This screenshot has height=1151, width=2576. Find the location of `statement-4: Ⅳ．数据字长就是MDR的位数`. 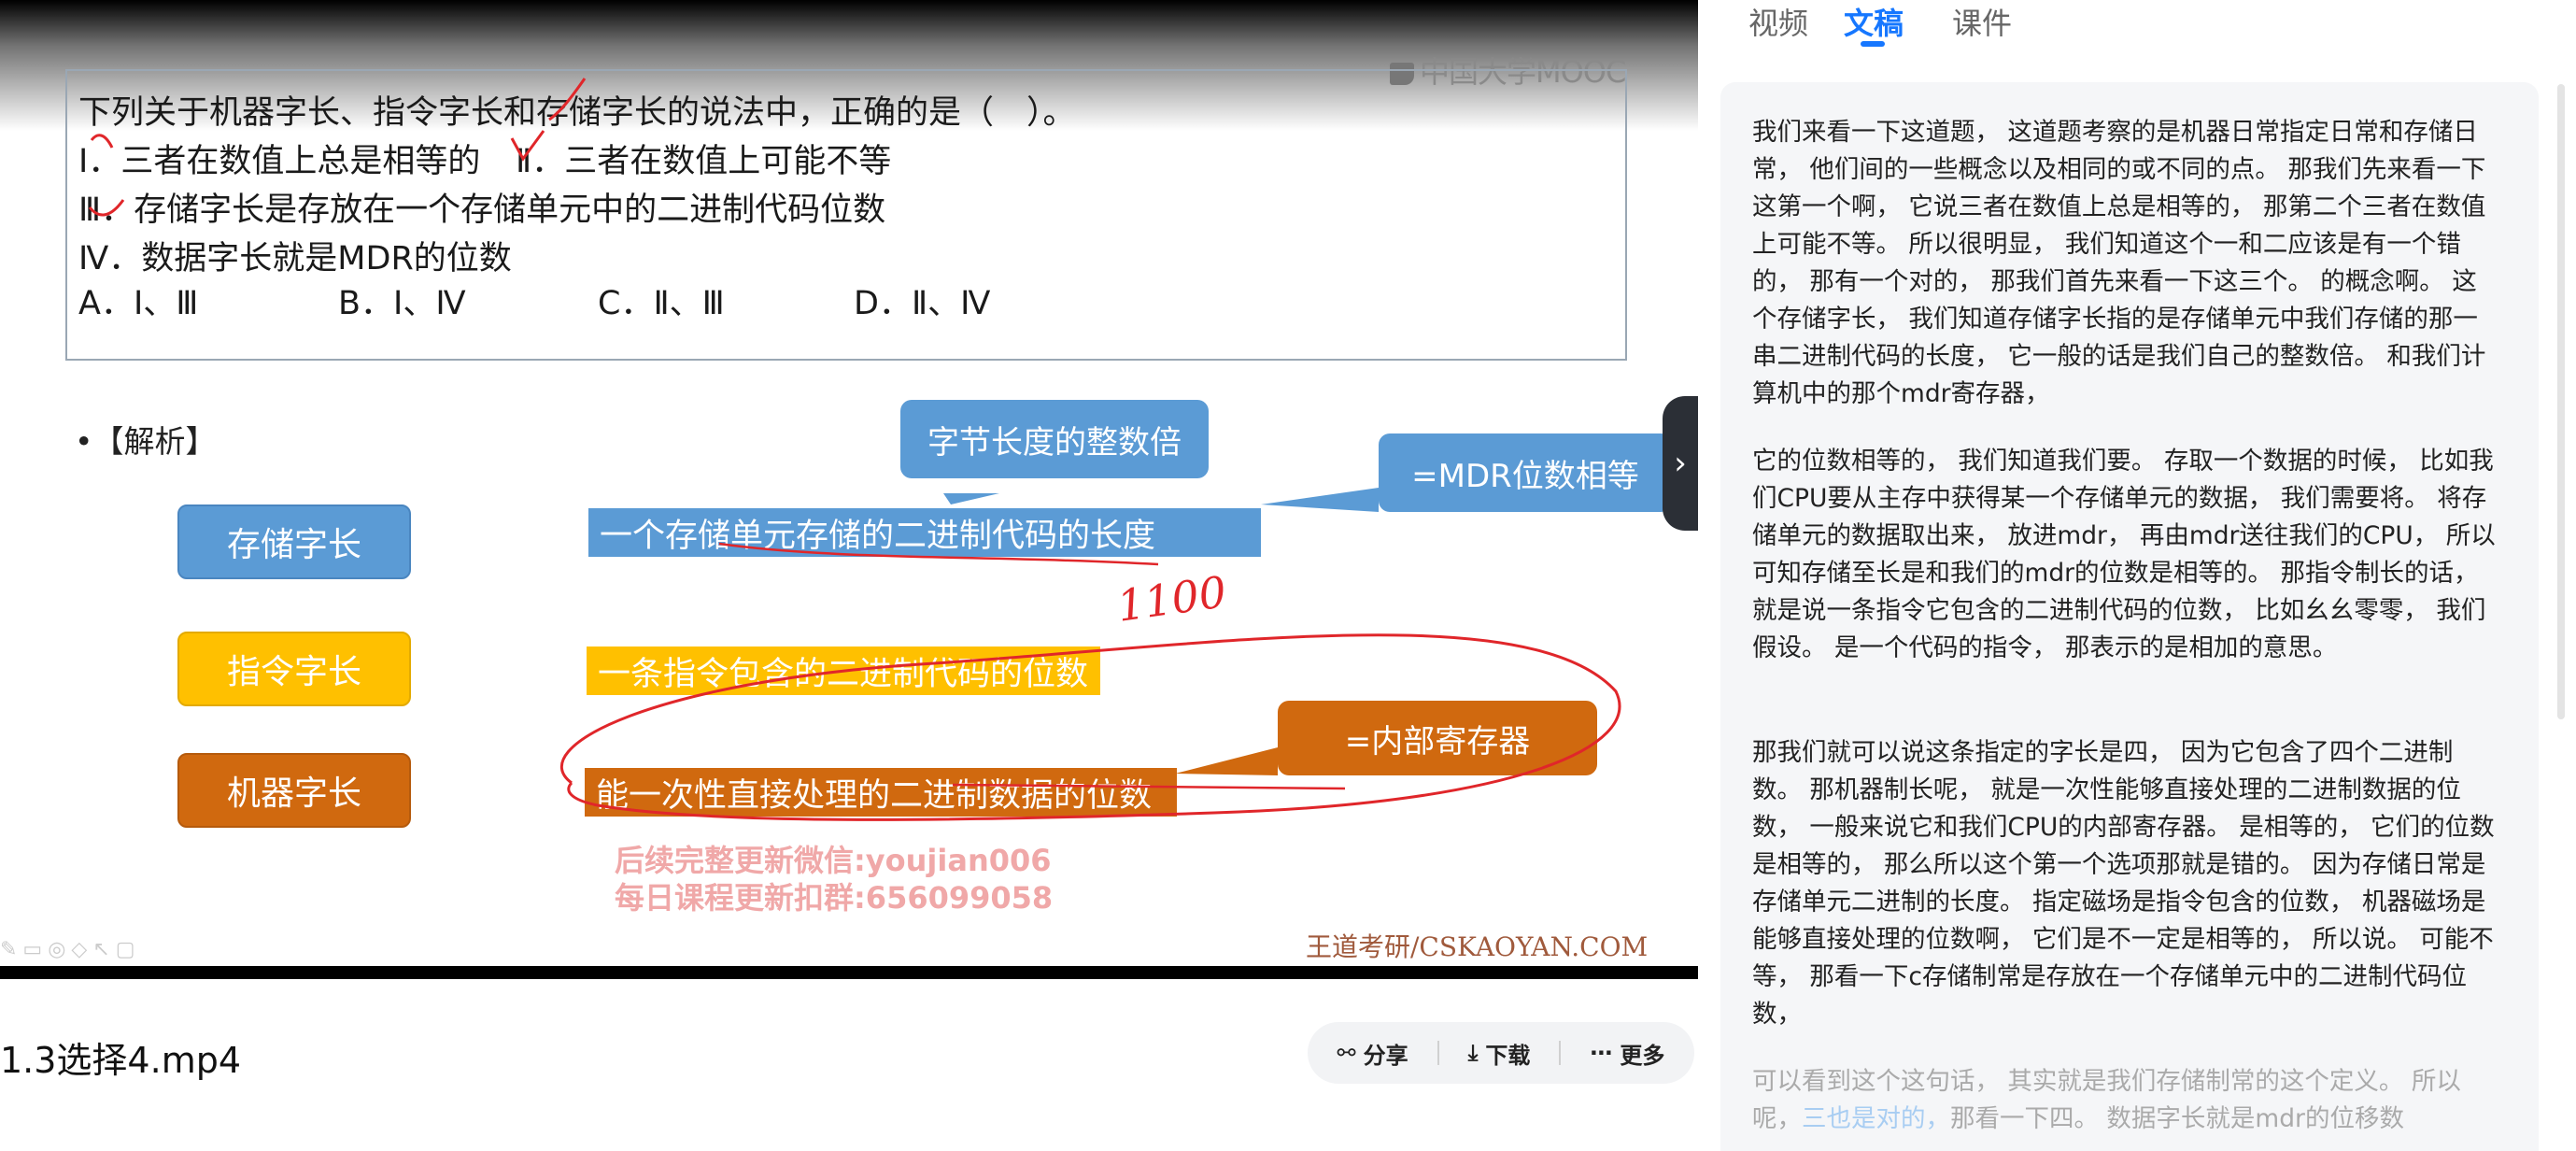

statement-4: Ⅳ．数据字长就是MDR的位数 is located at coordinates (295, 258).